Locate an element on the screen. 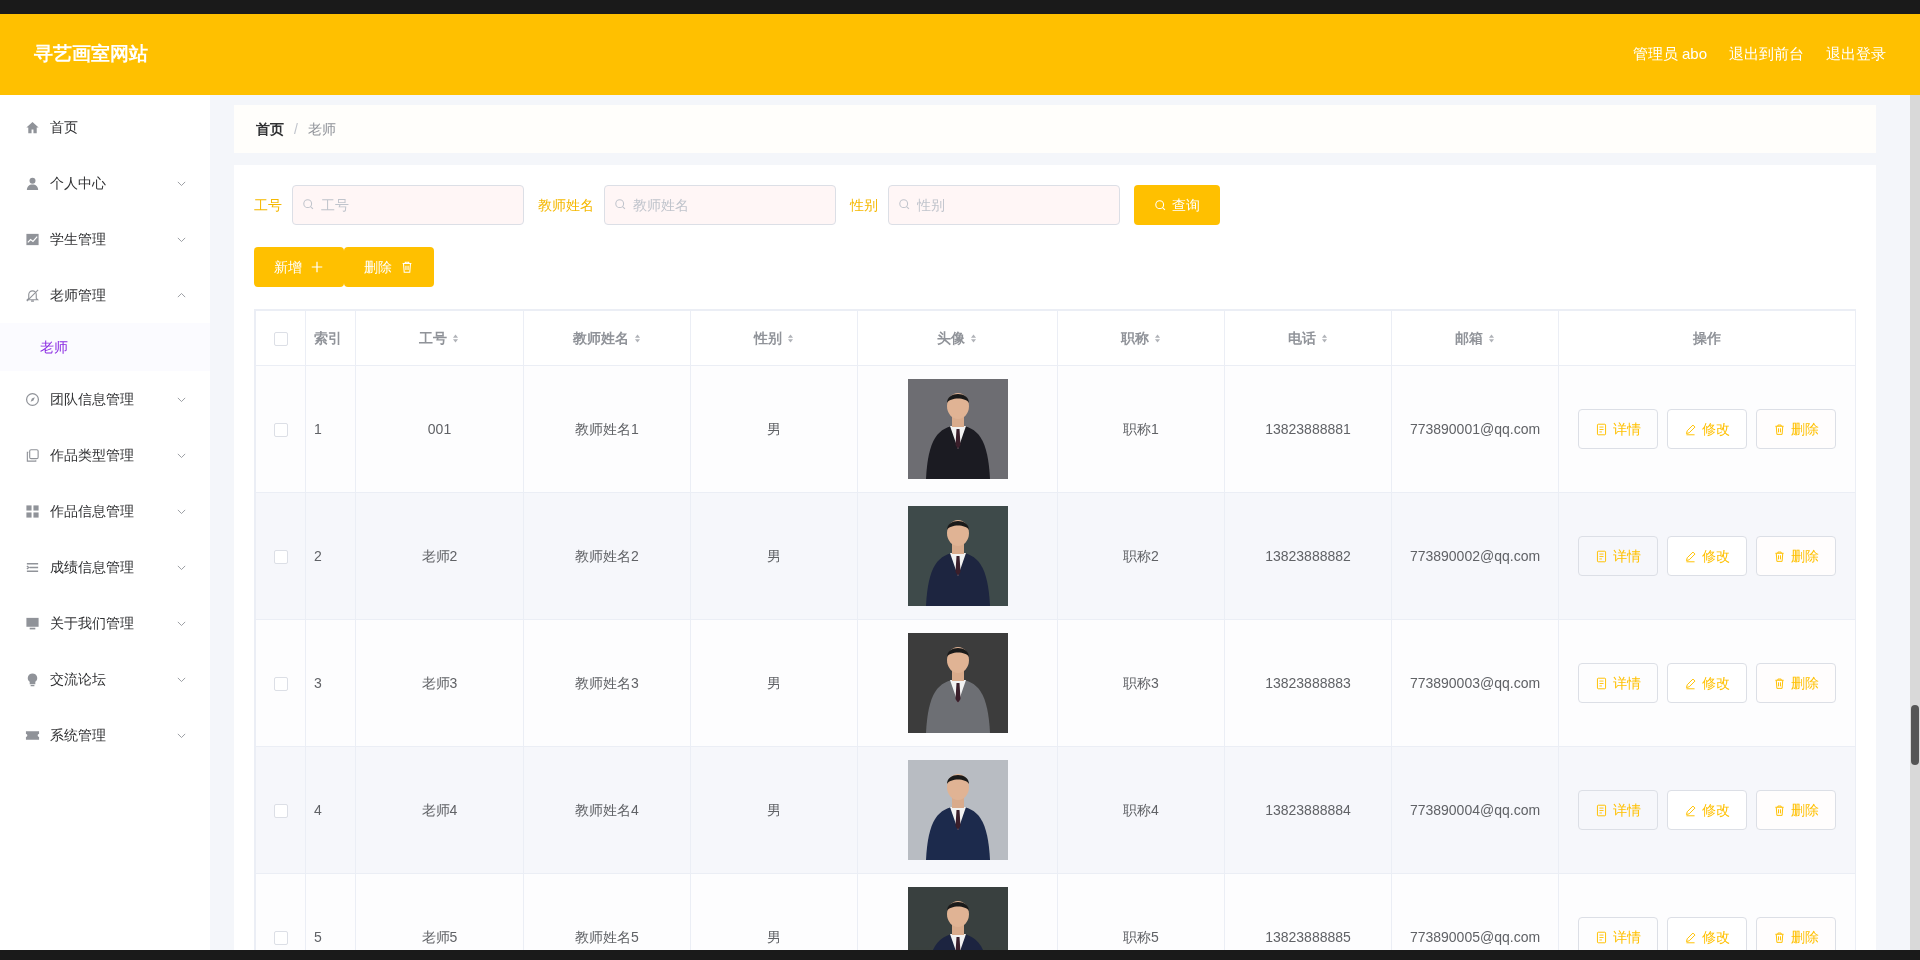 The image size is (1920, 960). search-field: 性别 is located at coordinates (1004, 205).